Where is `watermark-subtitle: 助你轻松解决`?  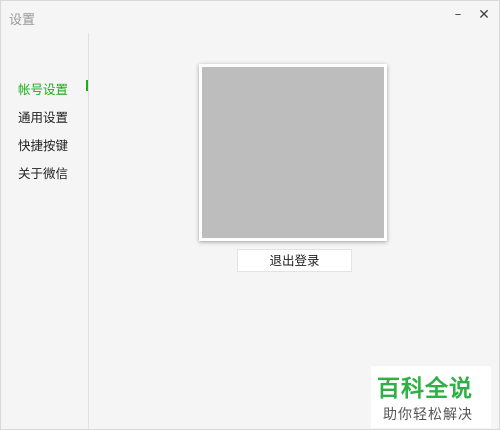
watermark-subtitle: 助你轻松解决 is located at coordinates (428, 415).